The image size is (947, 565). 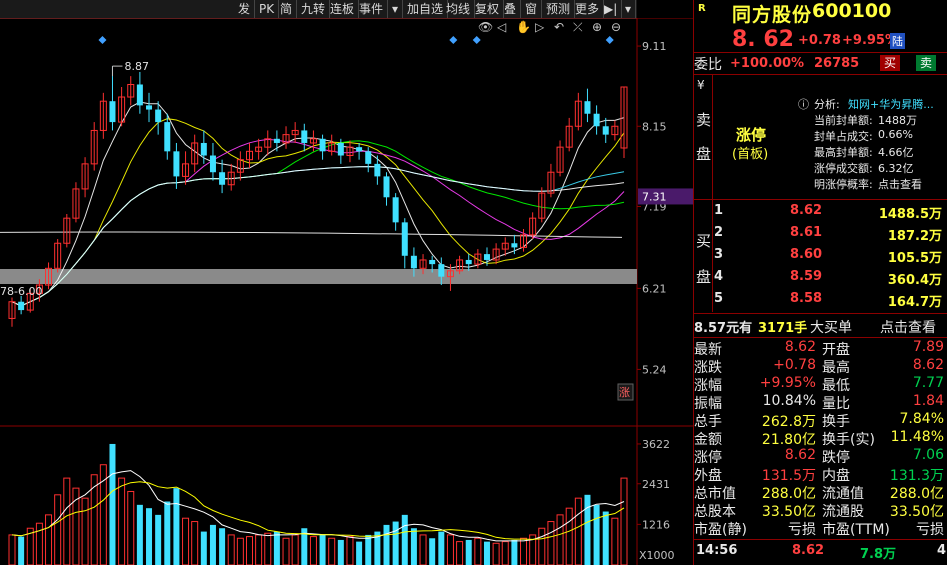 What do you see at coordinates (719, 254) in the screenshot?
I see `buy-level-index: 3` at bounding box center [719, 254].